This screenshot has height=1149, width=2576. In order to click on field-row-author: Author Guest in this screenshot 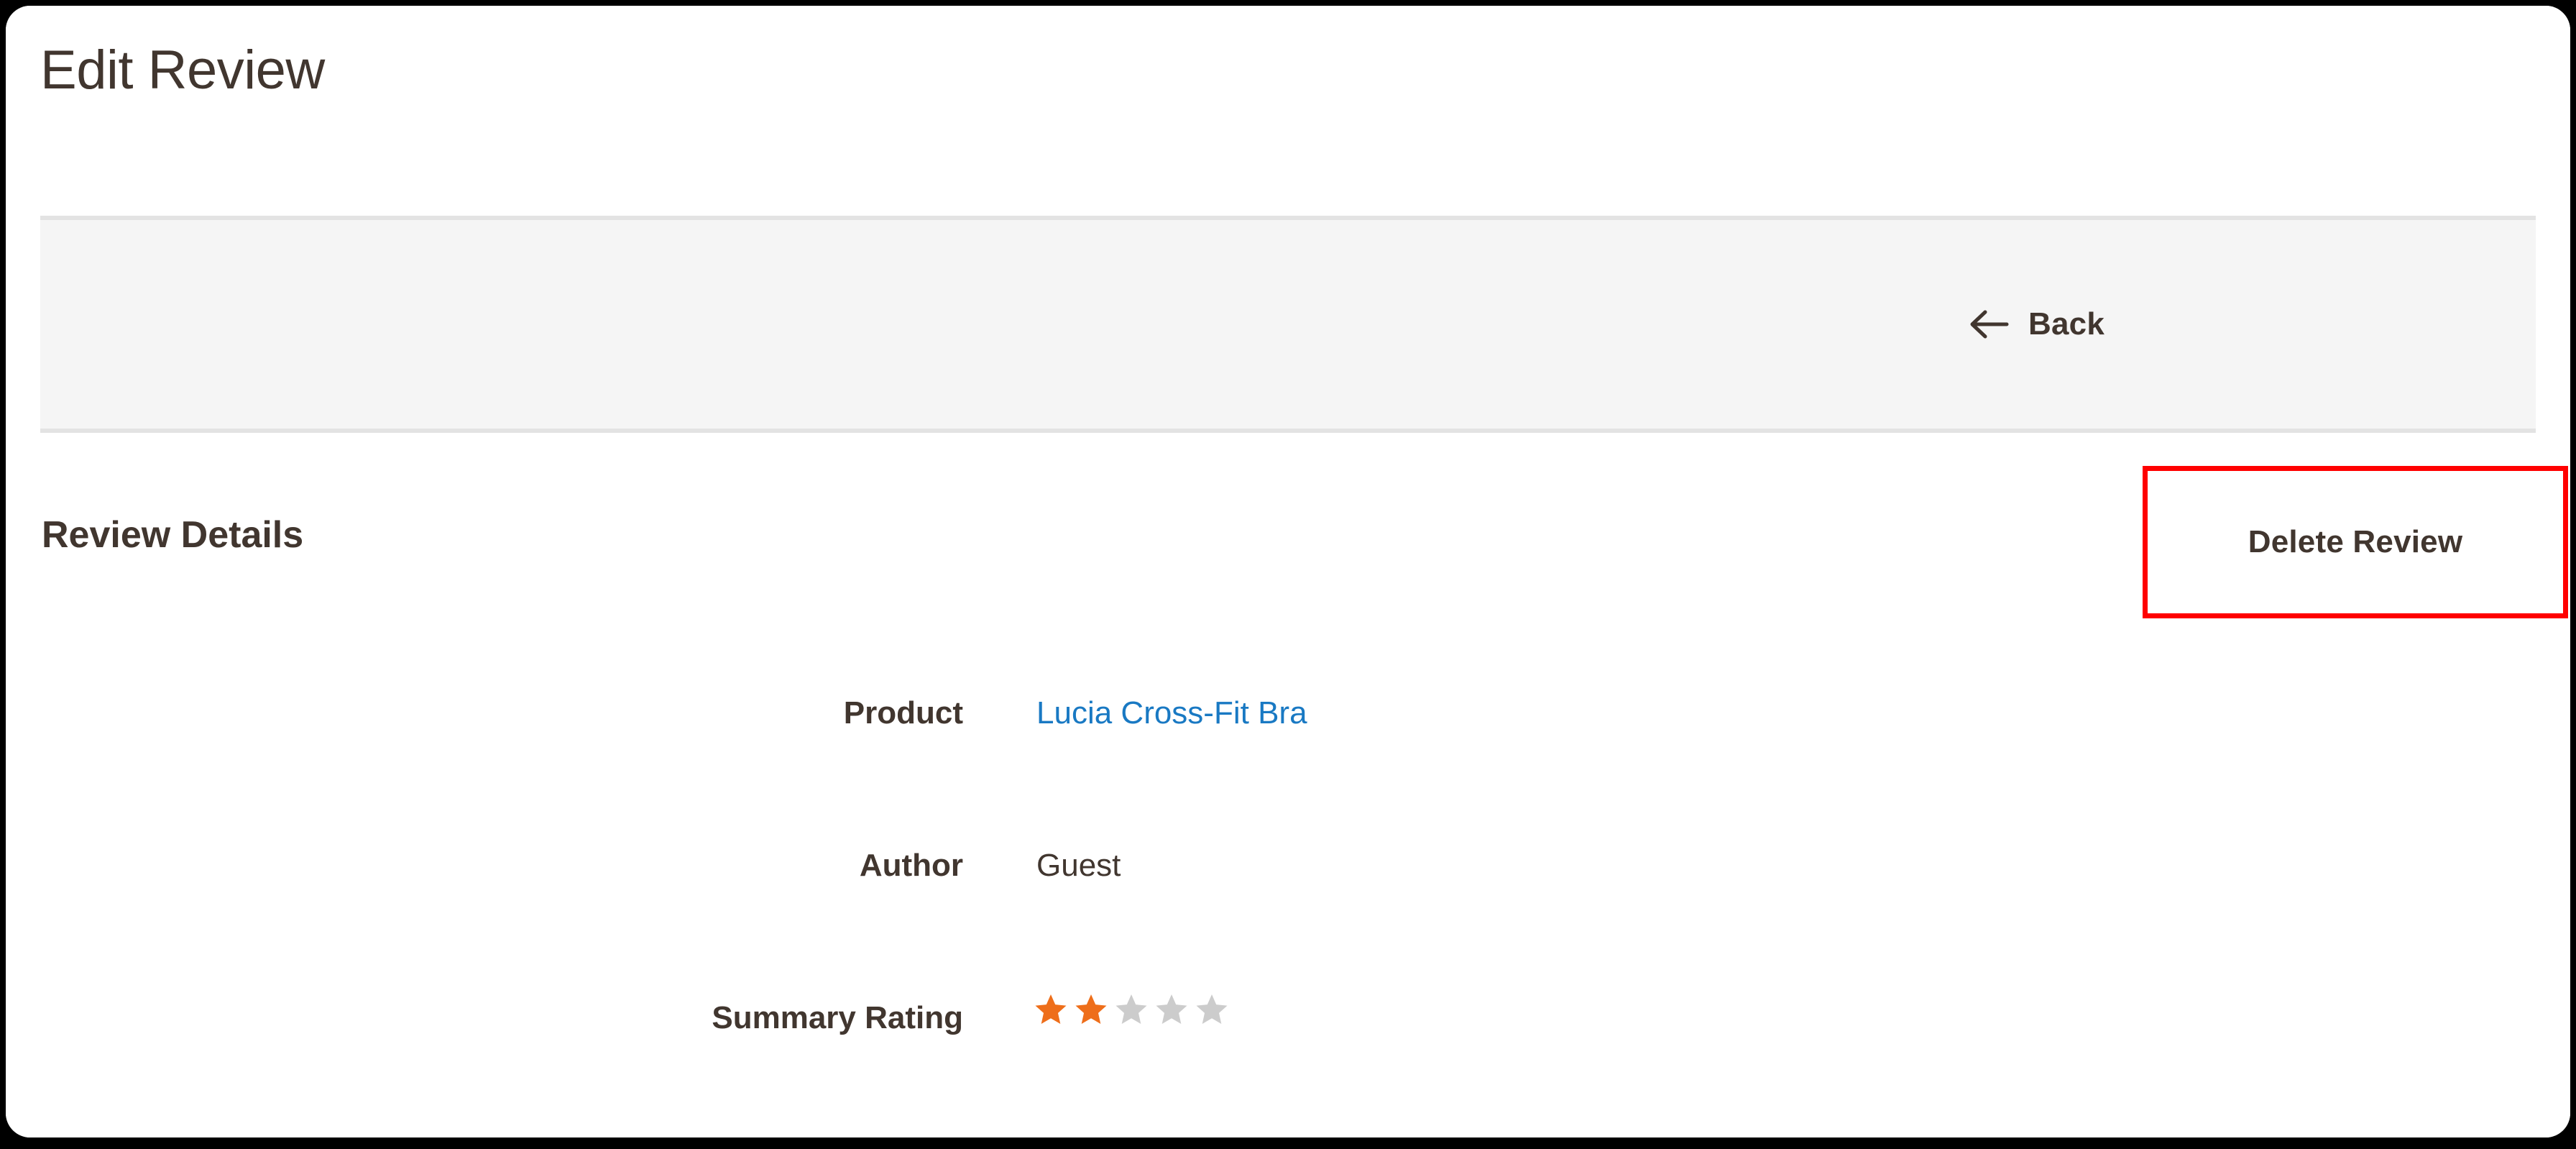, I will do `click(1288, 910)`.